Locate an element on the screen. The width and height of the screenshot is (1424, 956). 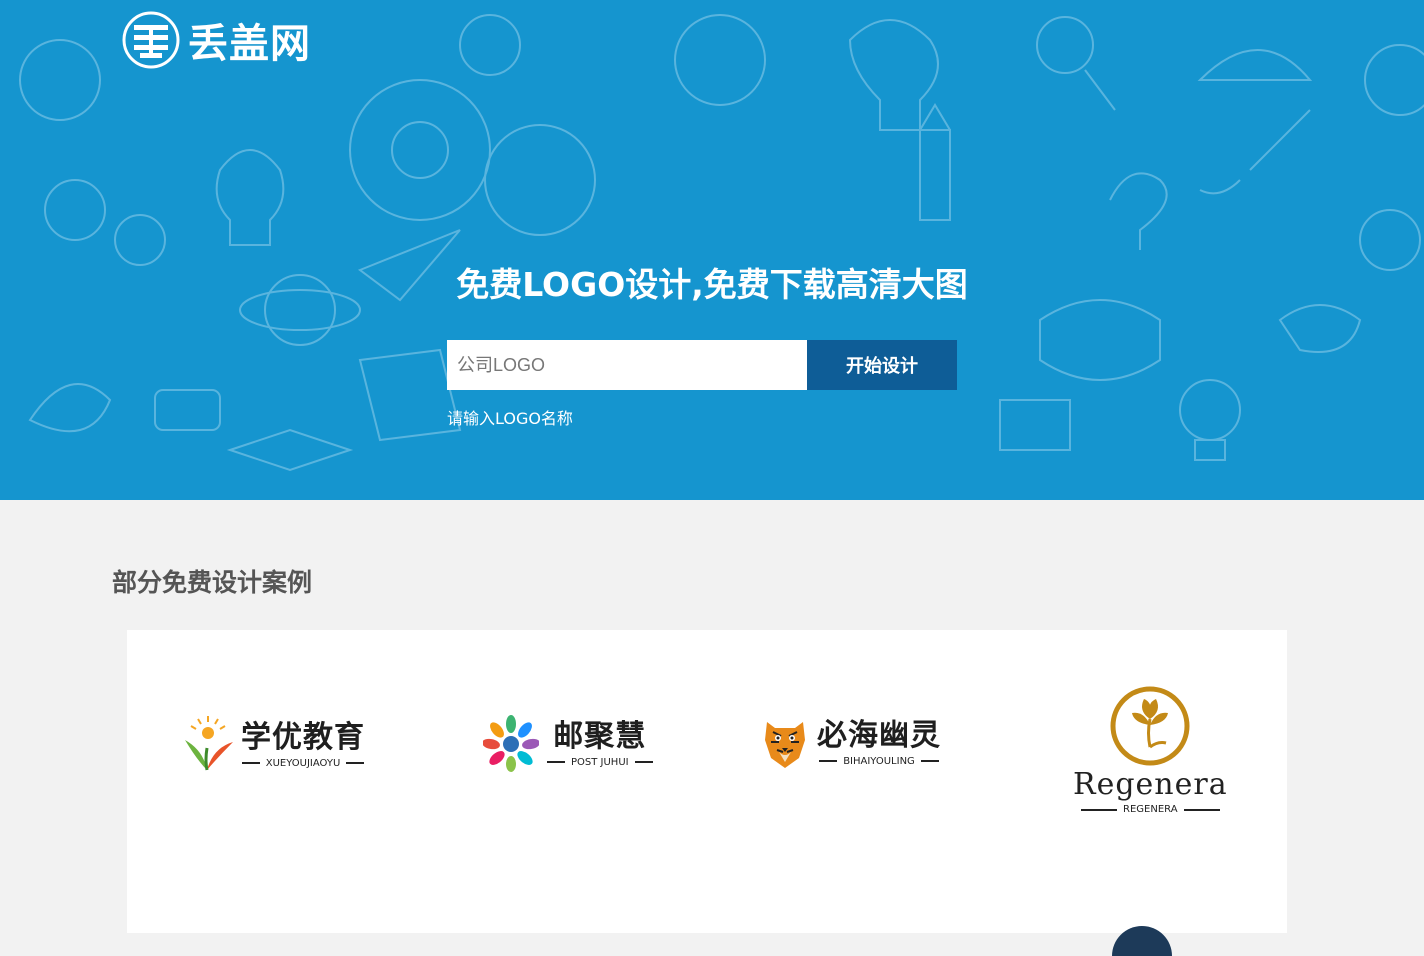
input-hint: 请输入LOGO名称 is located at coordinates (510, 418).